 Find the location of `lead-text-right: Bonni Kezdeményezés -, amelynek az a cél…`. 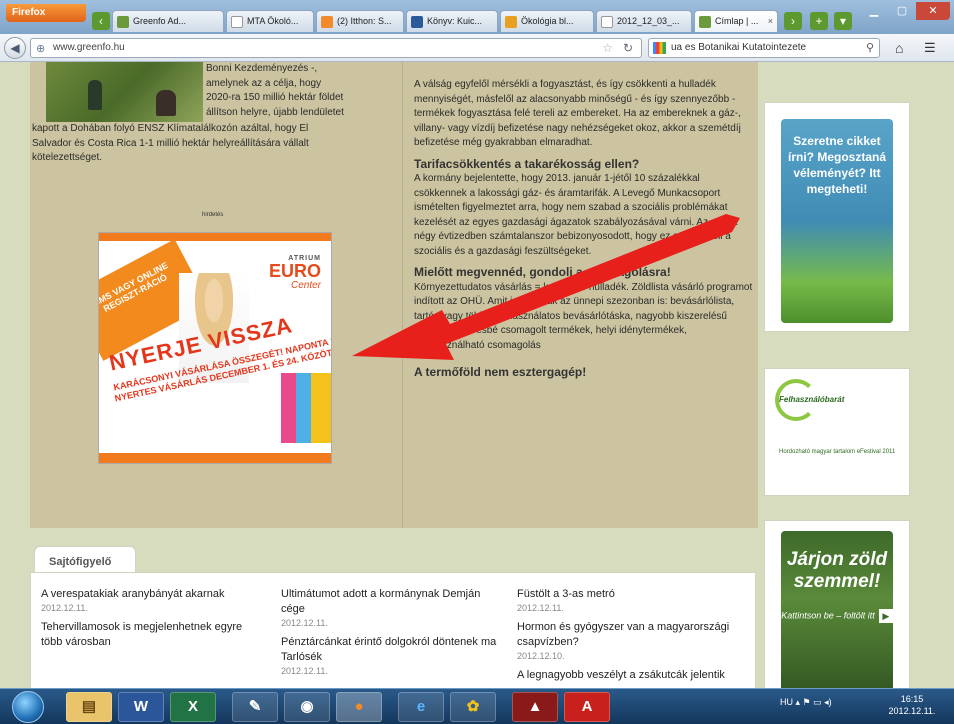

lead-text-right: Bonni Kezdeményezés -, amelynek az a cél… is located at coordinates (275, 90).